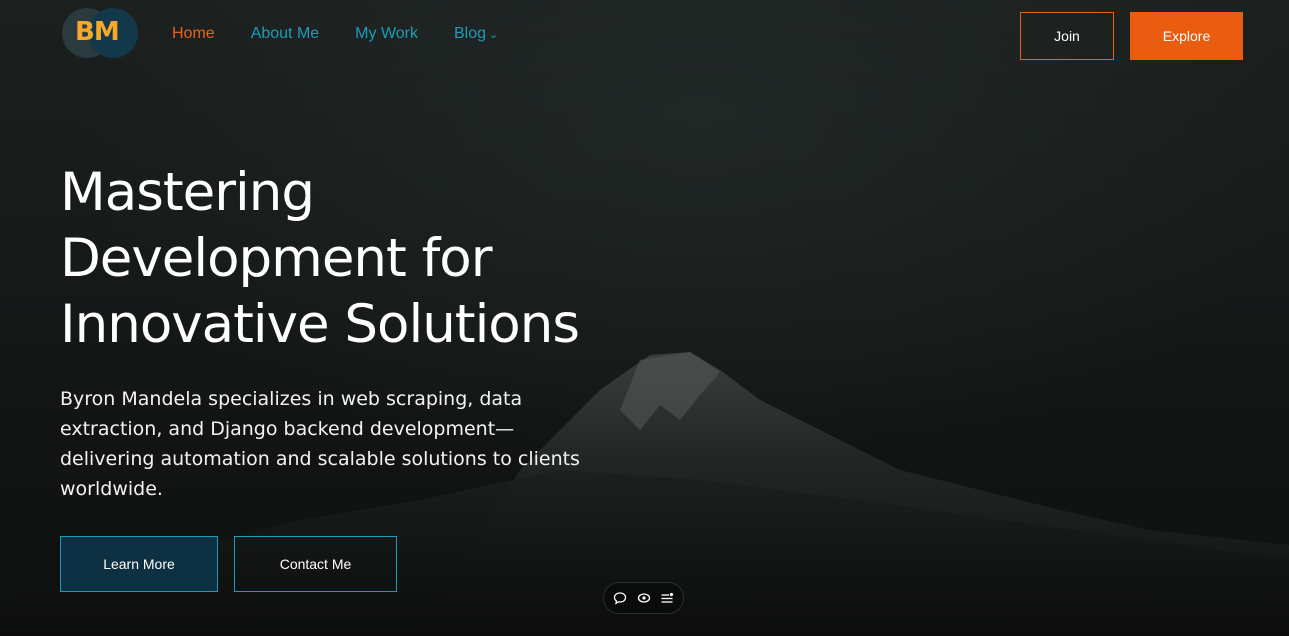  What do you see at coordinates (1067, 36) in the screenshot?
I see `join-button: Join` at bounding box center [1067, 36].